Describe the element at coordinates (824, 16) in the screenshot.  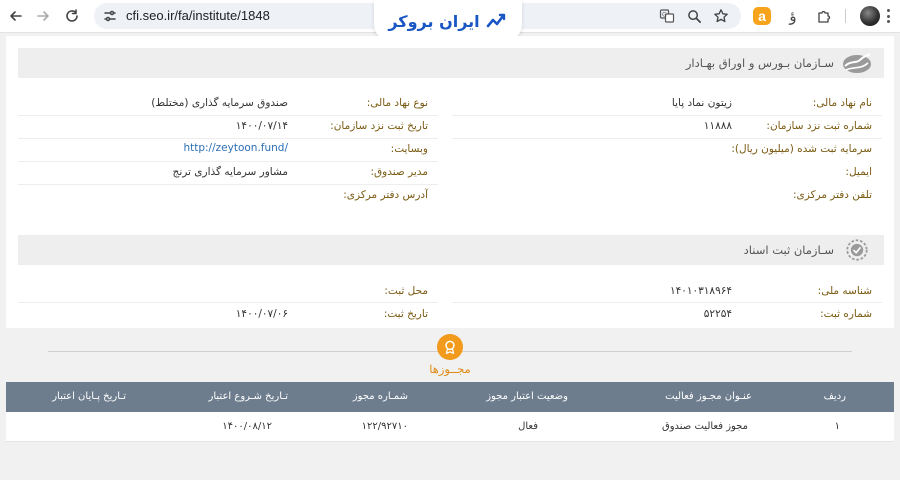
I see `extensions-puzzle-icon` at that location.